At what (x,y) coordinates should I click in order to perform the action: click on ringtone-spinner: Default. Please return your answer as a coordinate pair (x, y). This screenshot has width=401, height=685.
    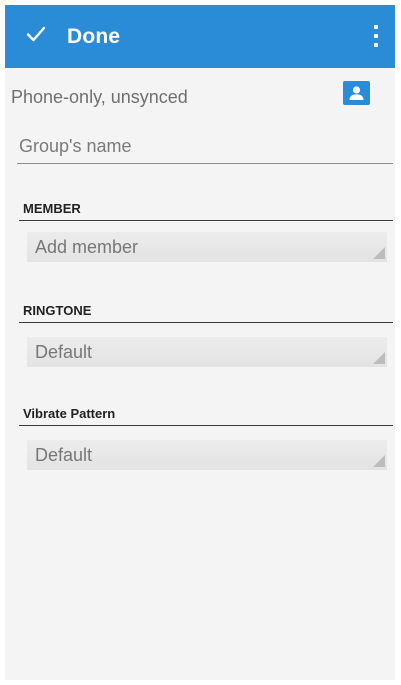
    Looking at the image, I should click on (207, 352).